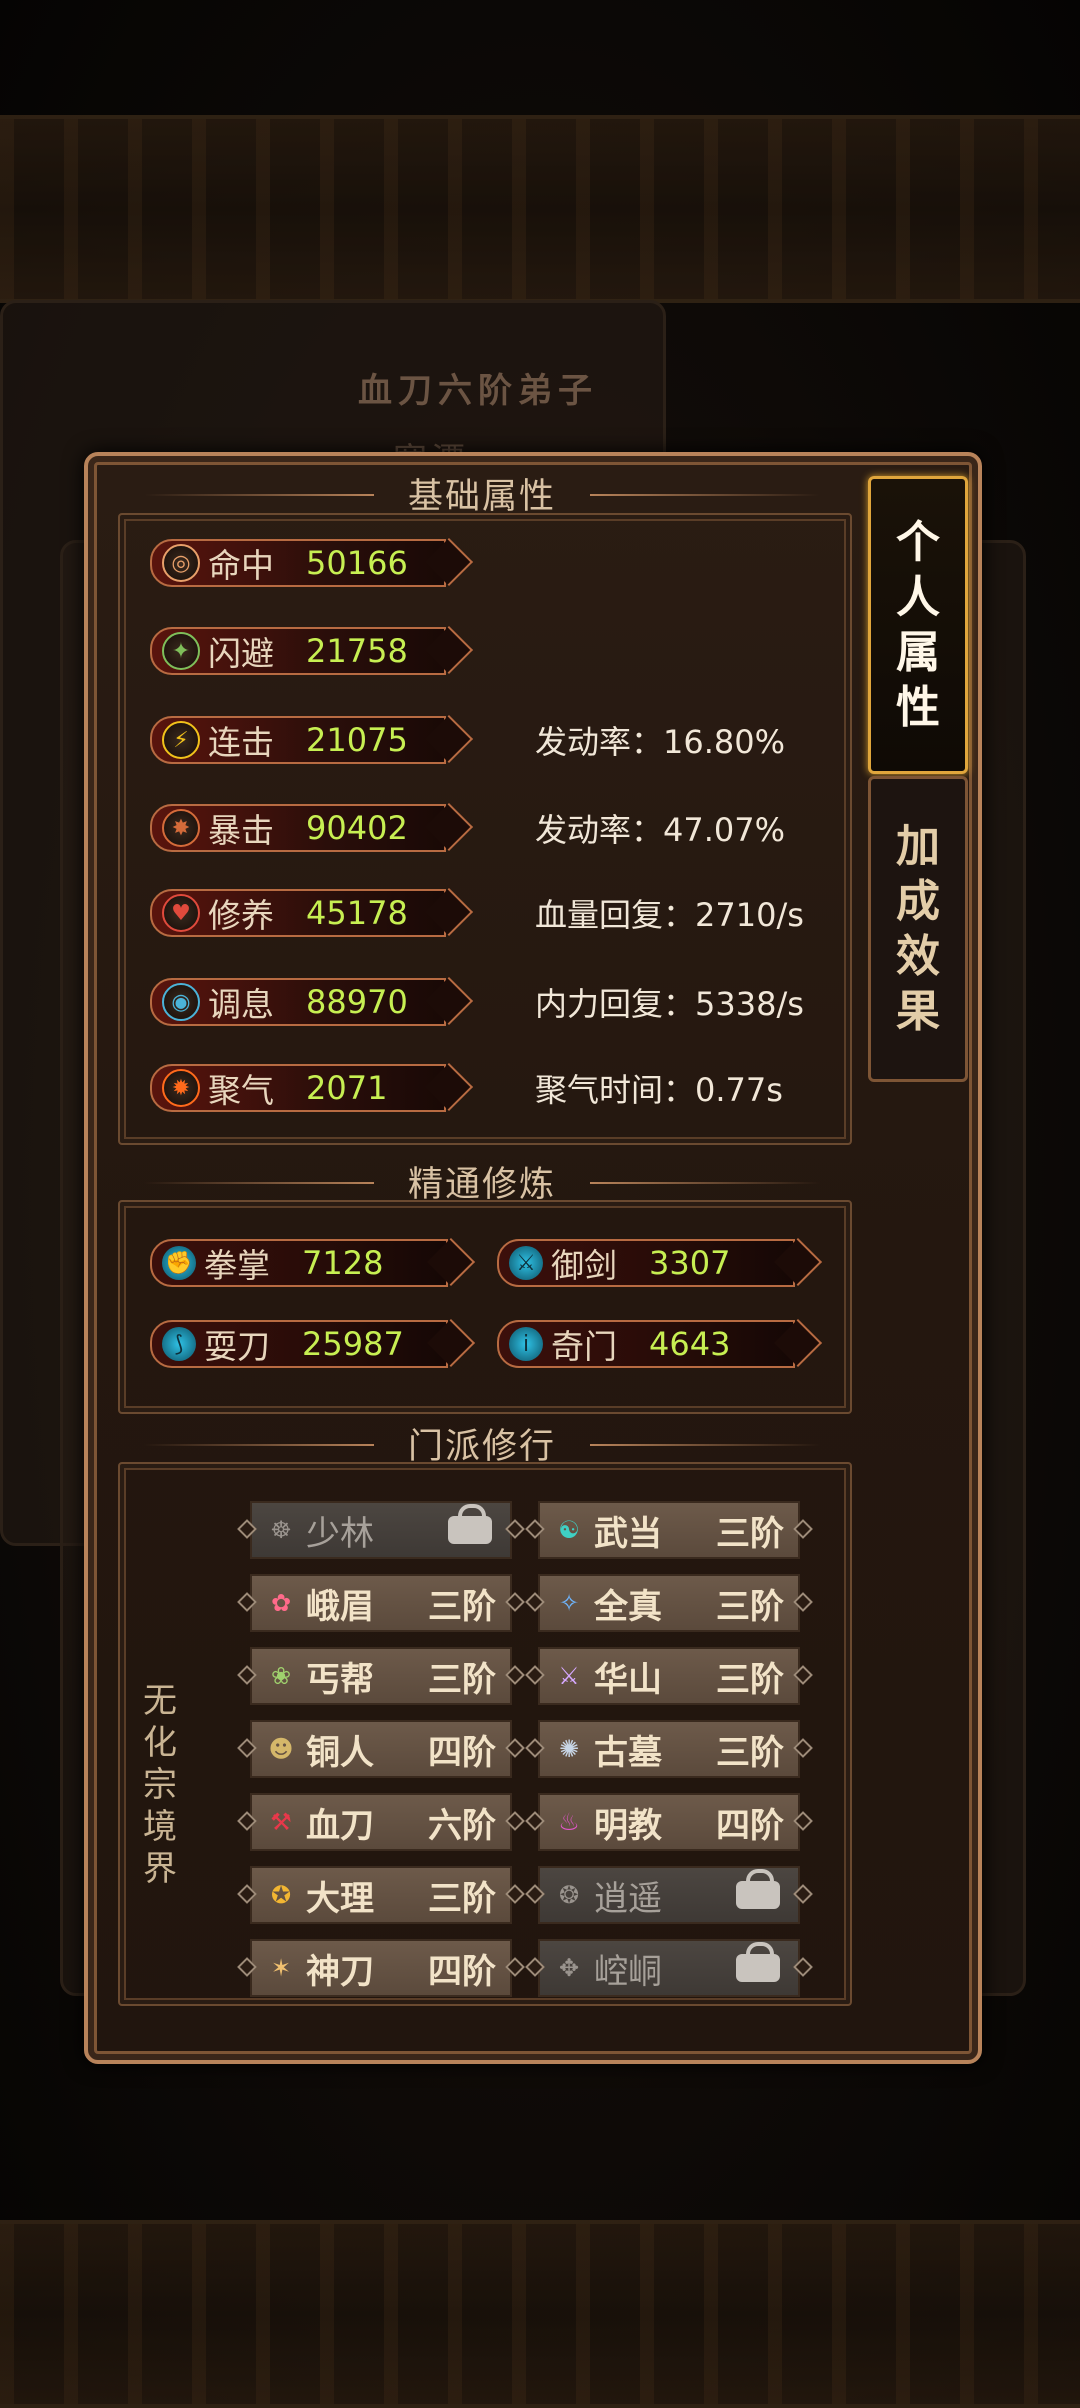 This screenshot has width=1080, height=2408. What do you see at coordinates (298, 913) in the screenshot?
I see `basic-stat-pill: ♥ 修养 45178` at bounding box center [298, 913].